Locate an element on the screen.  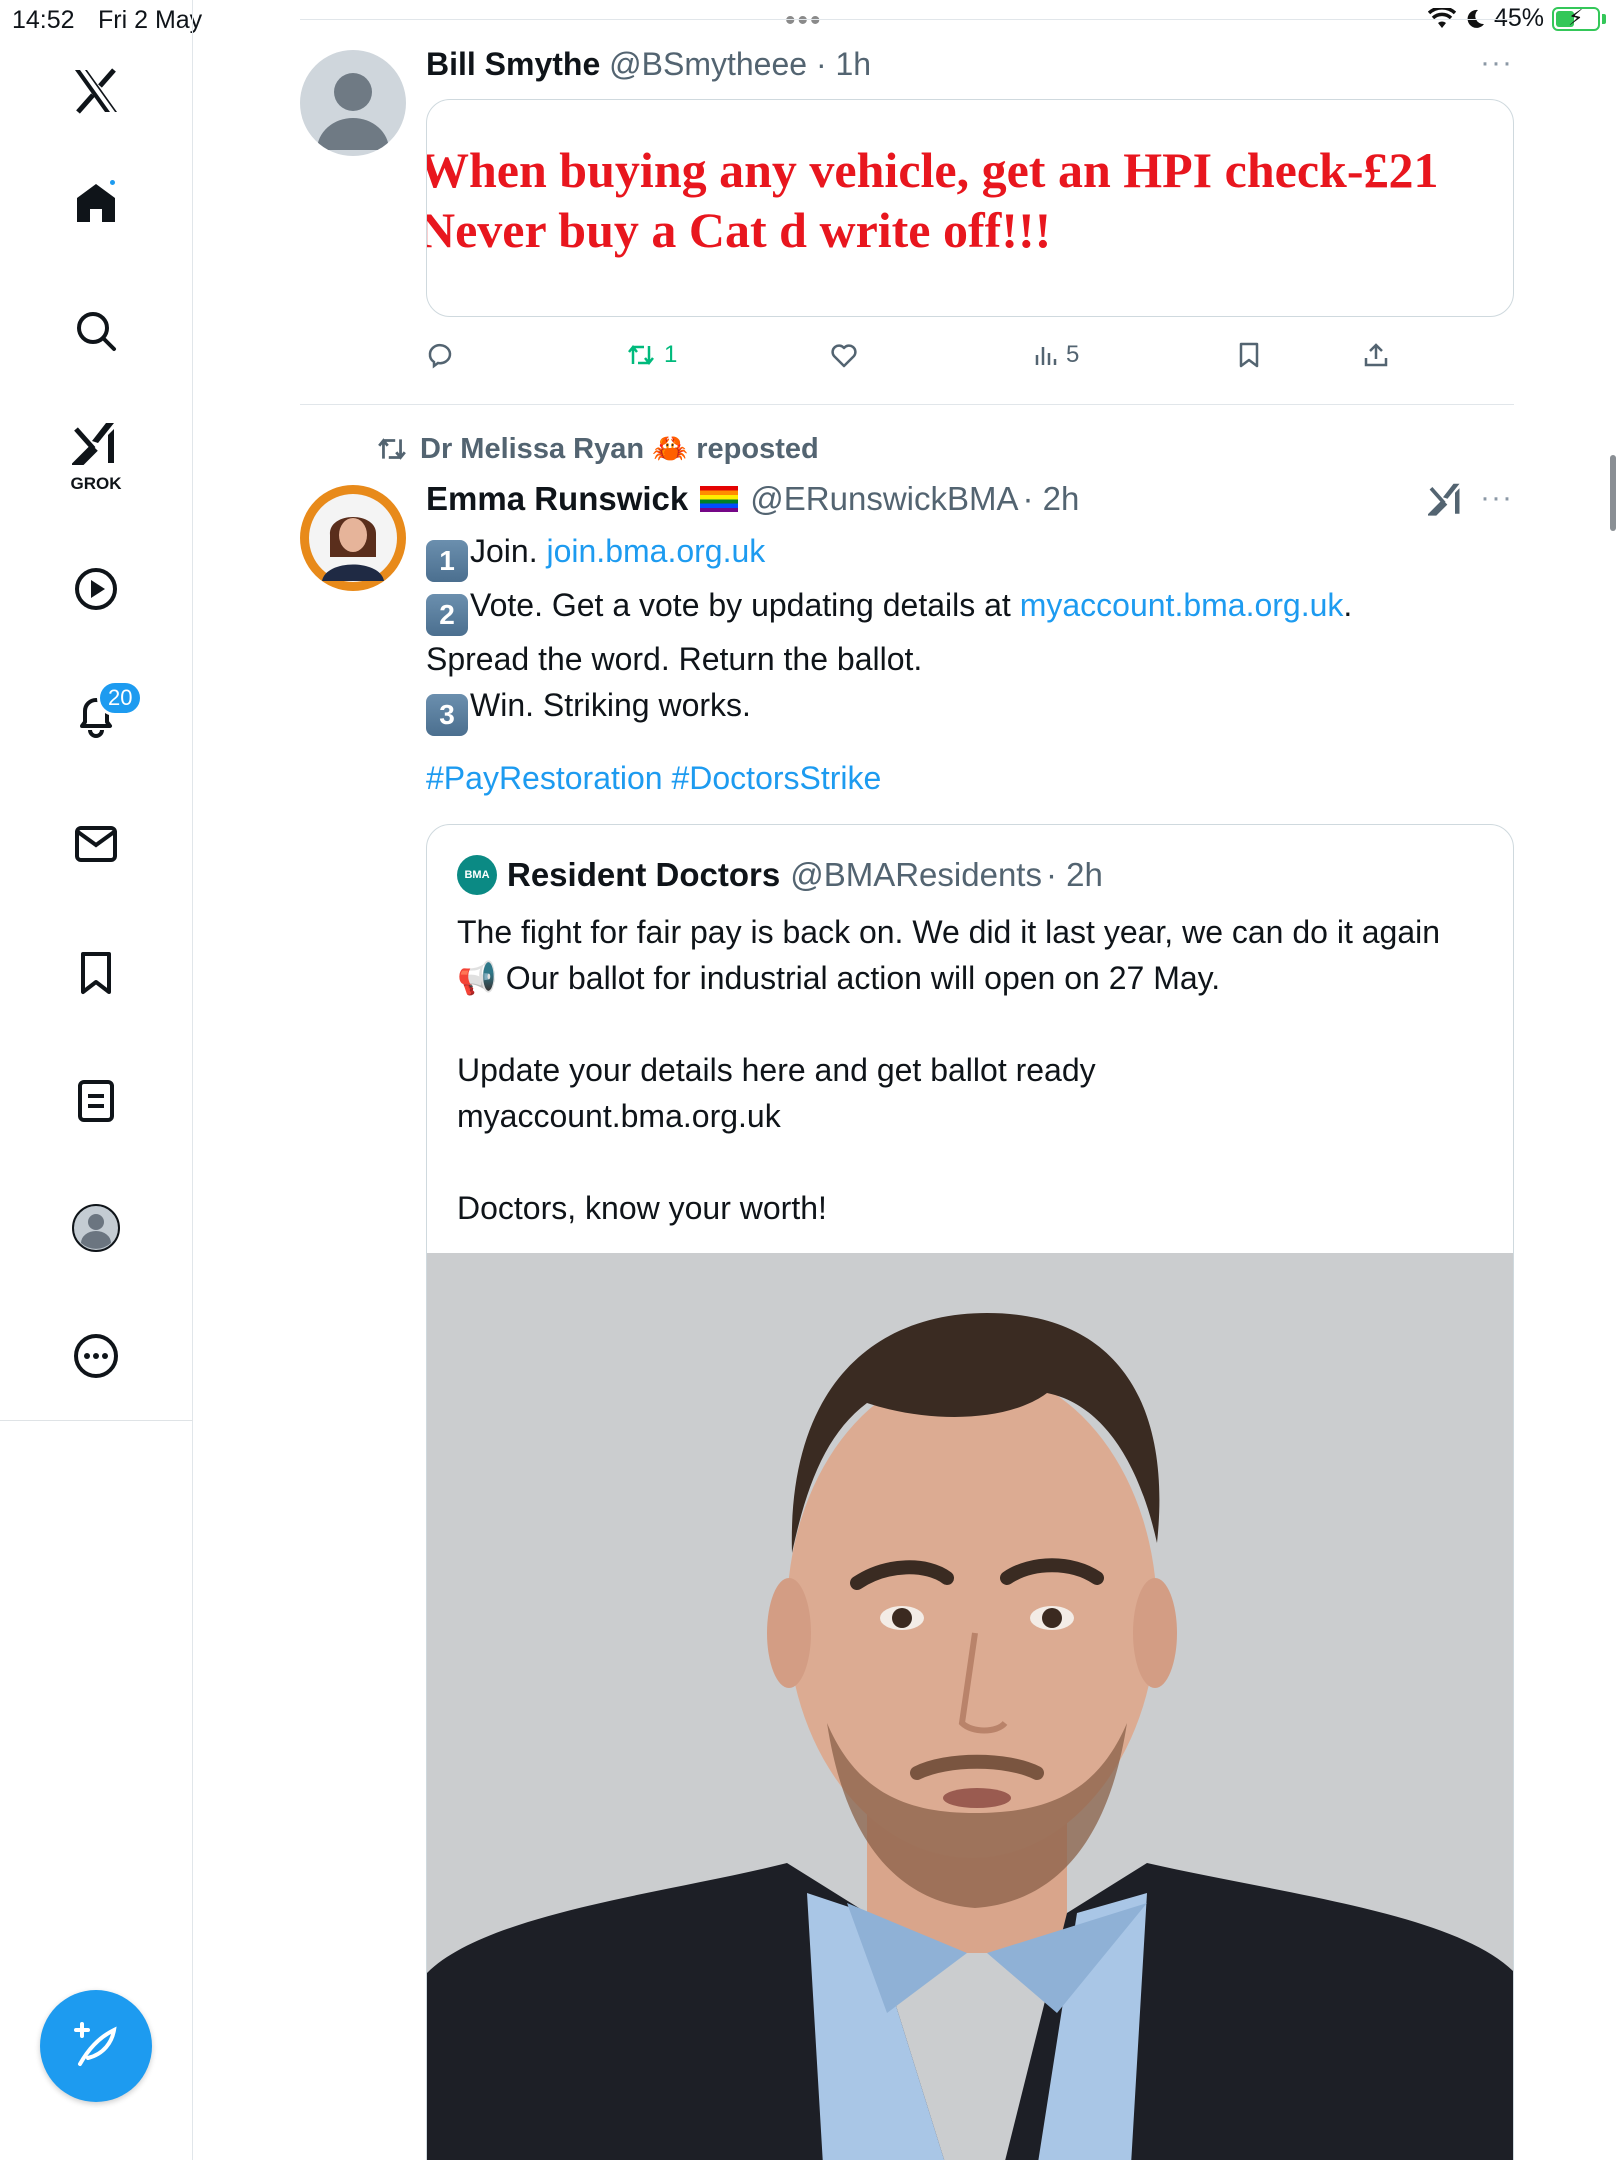
tweet-header: Bill Smythe @BSmytheee · 1h is located at coordinates (648, 64).